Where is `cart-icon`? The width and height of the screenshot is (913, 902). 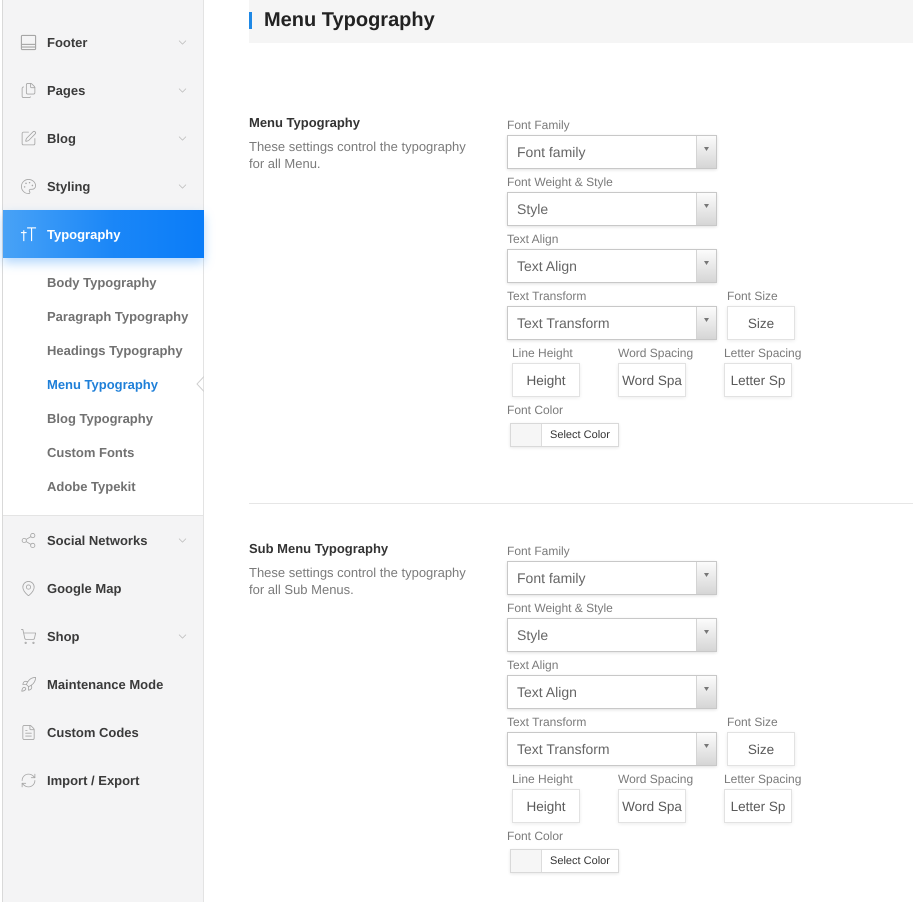 cart-icon is located at coordinates (28, 636).